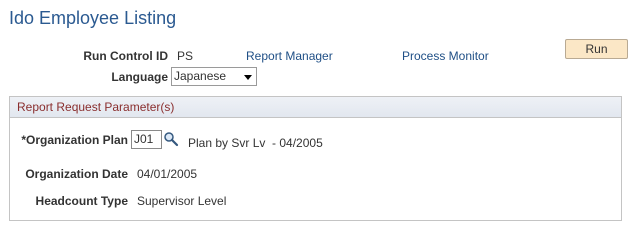 The image size is (639, 240). Describe the element at coordinates (182, 201) in the screenshot. I see `headcount-type-value: Supervisor Level` at that location.